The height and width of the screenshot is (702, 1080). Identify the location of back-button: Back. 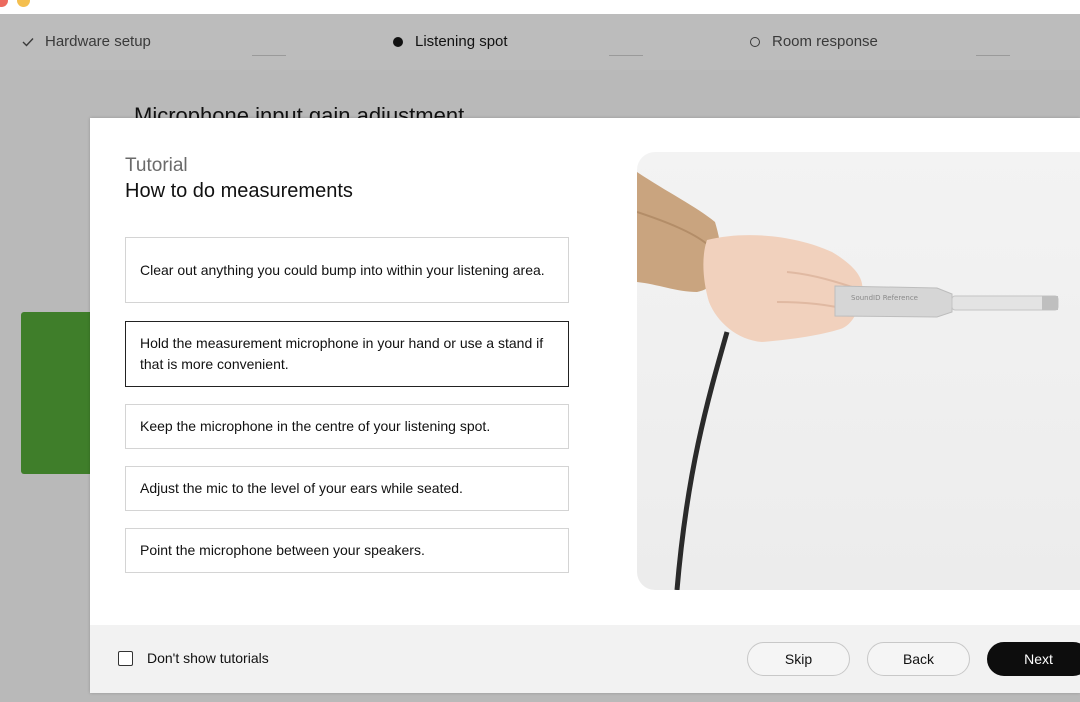
(918, 659).